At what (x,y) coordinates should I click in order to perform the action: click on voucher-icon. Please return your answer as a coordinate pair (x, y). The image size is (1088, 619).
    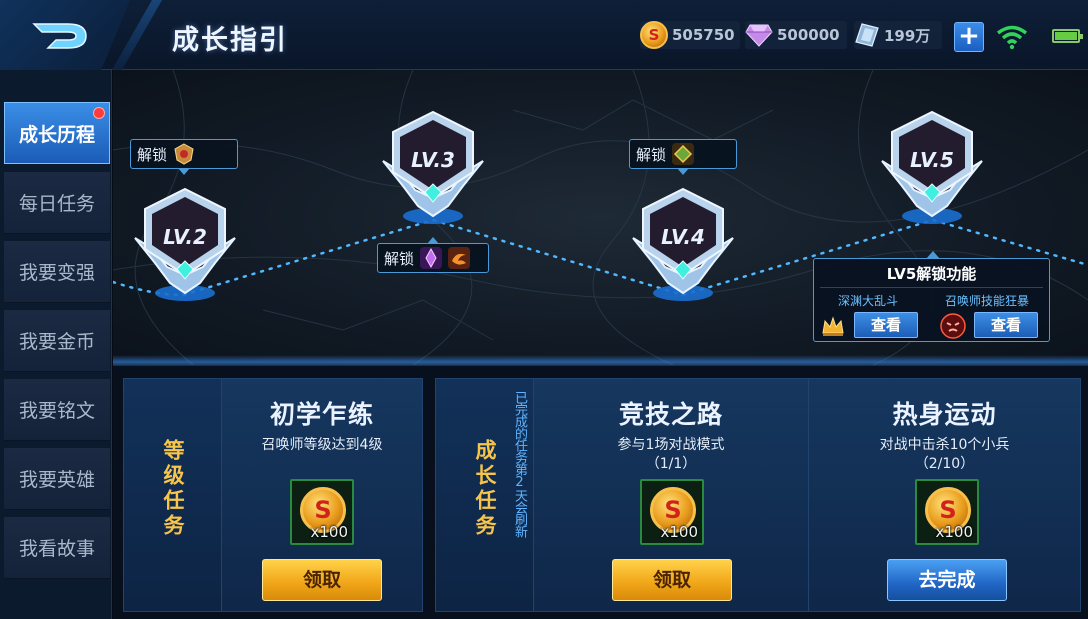
    Looking at the image, I should click on (867, 35).